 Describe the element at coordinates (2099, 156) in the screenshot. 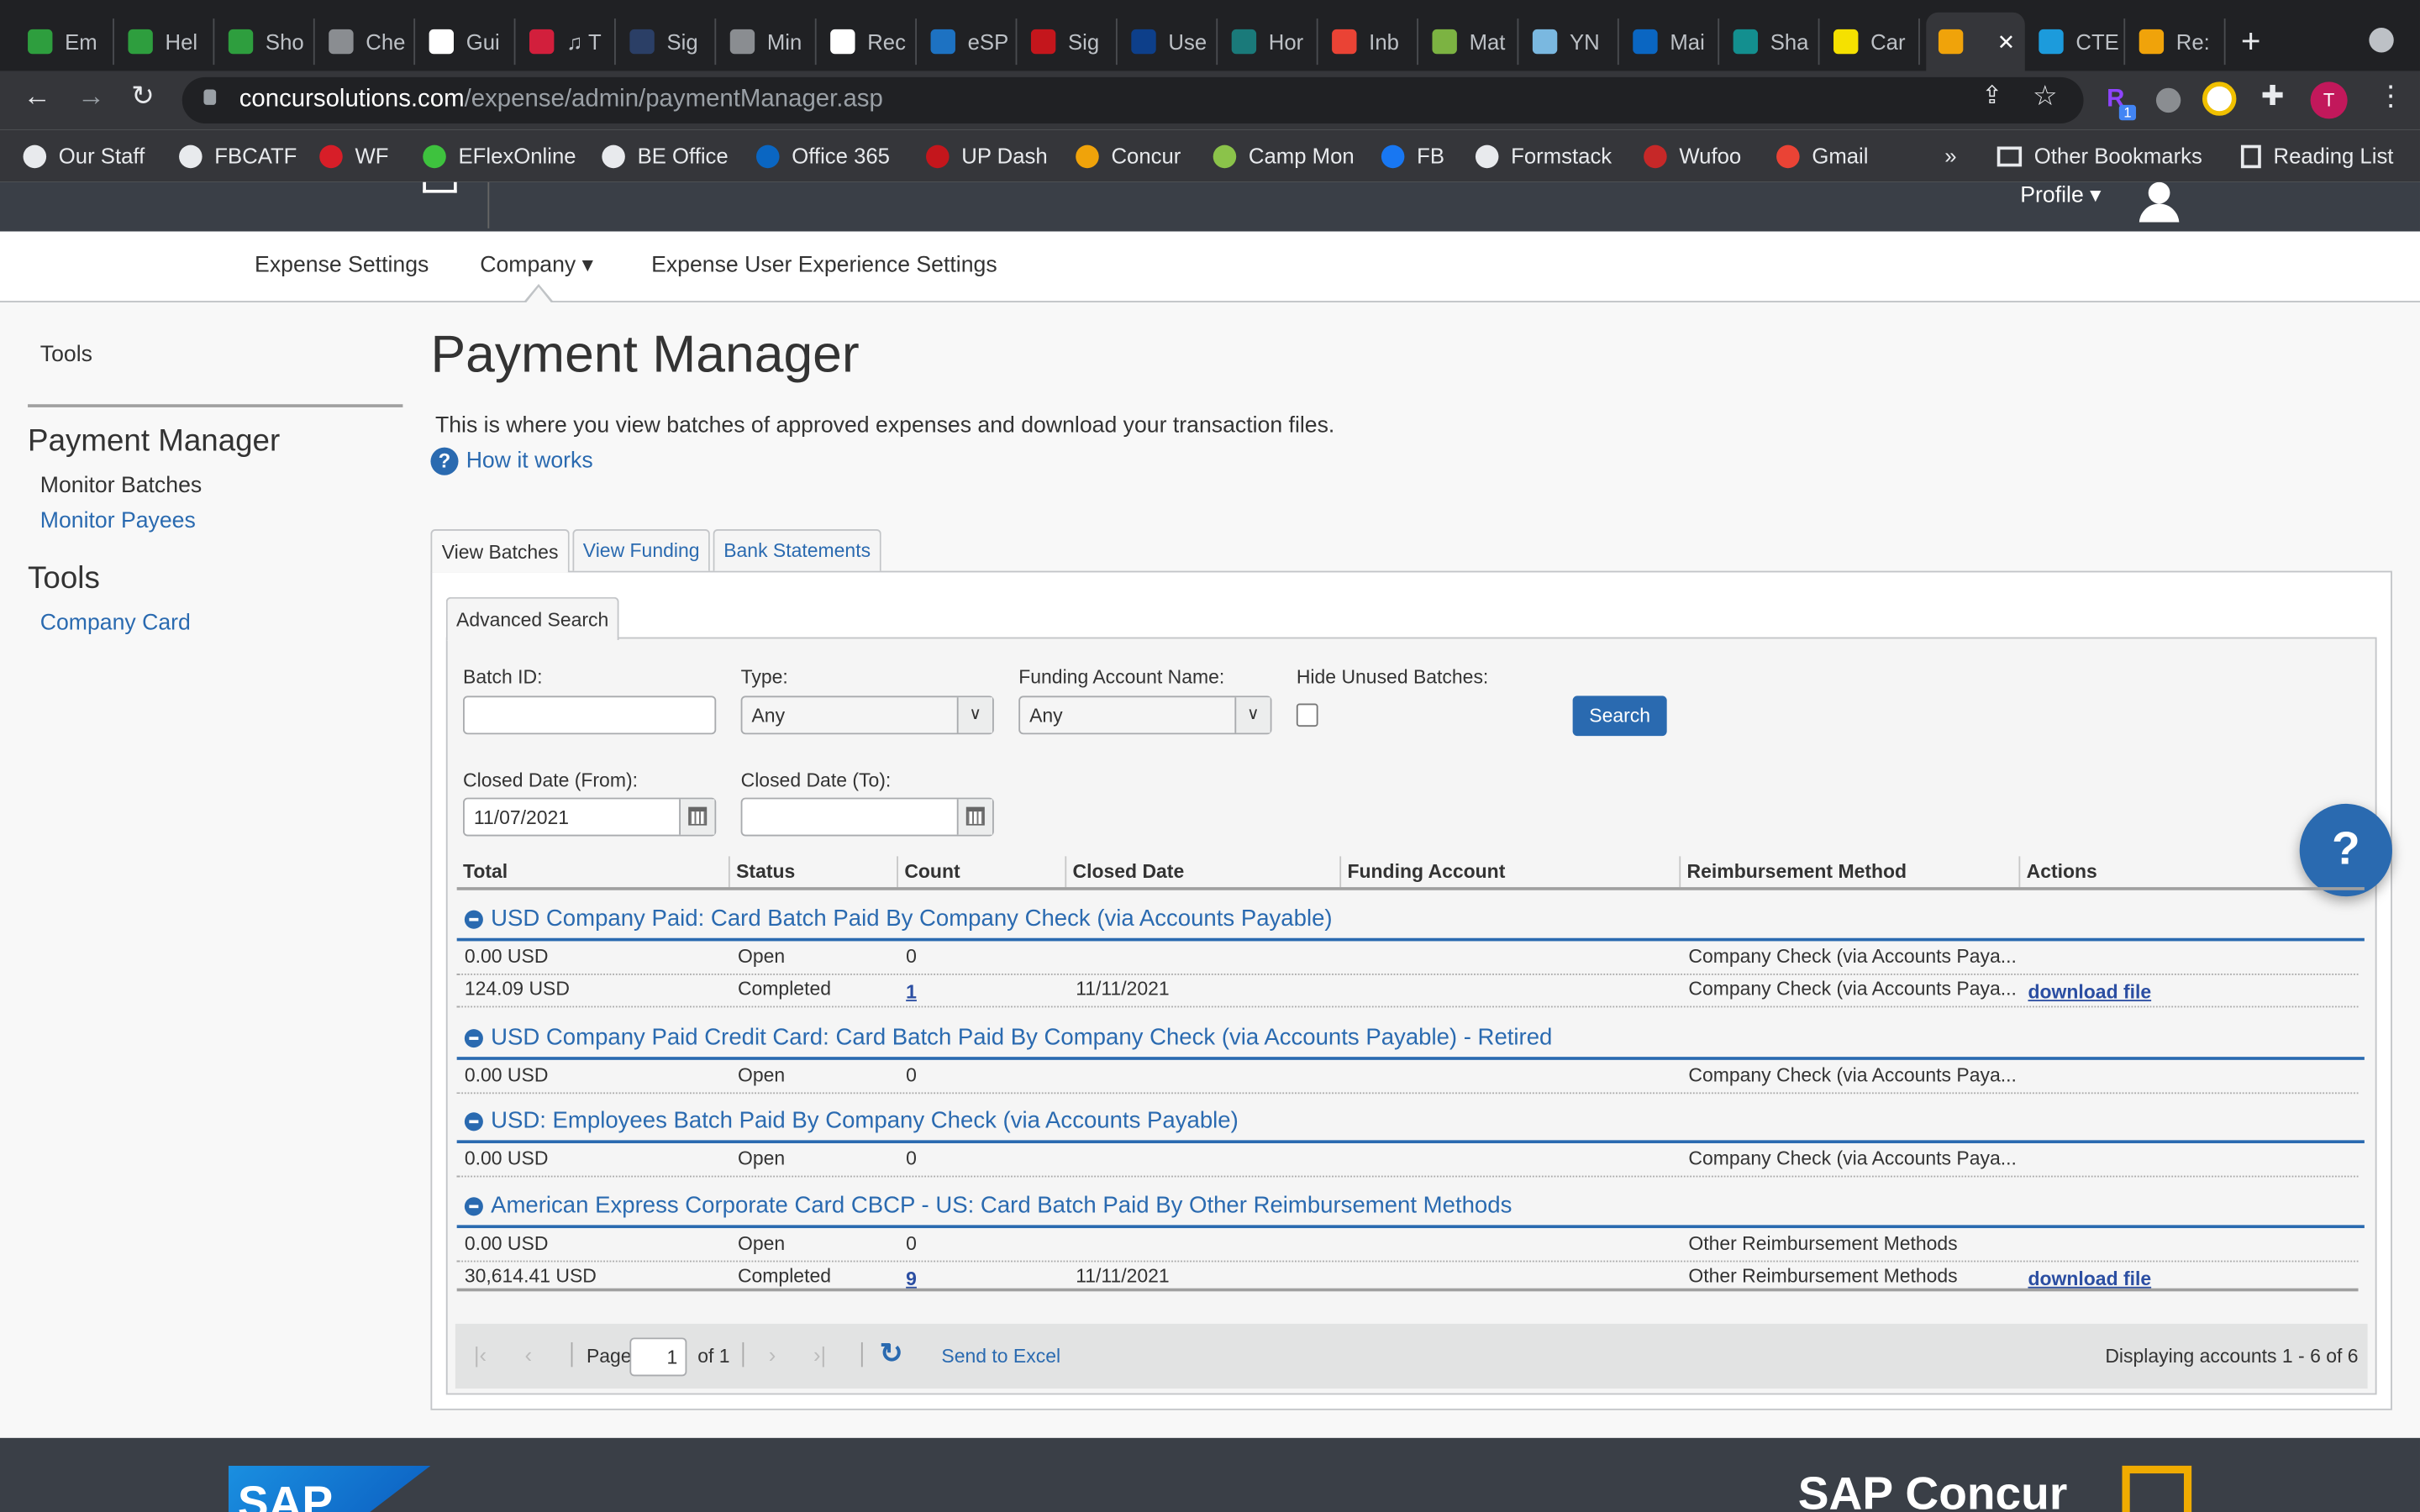

I see `other-bookmarks: Other Bookmarks` at that location.